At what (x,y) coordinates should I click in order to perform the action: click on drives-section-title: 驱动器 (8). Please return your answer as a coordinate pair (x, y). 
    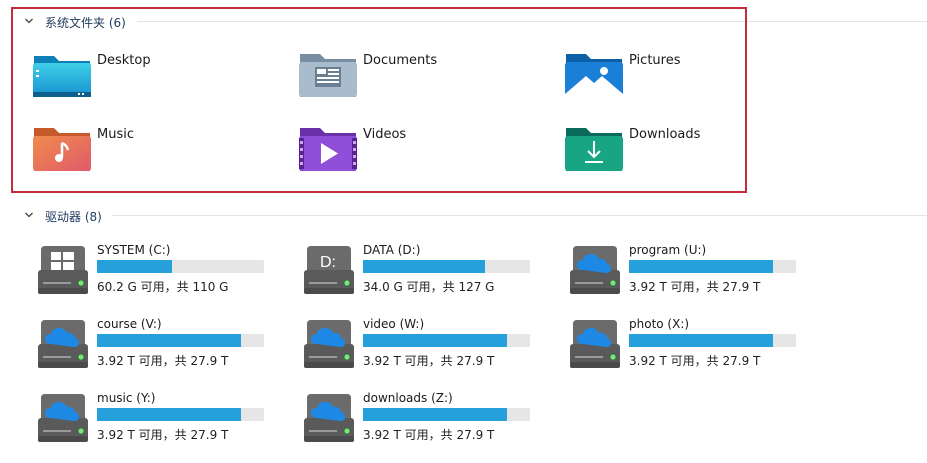
    Looking at the image, I should click on (73, 217).